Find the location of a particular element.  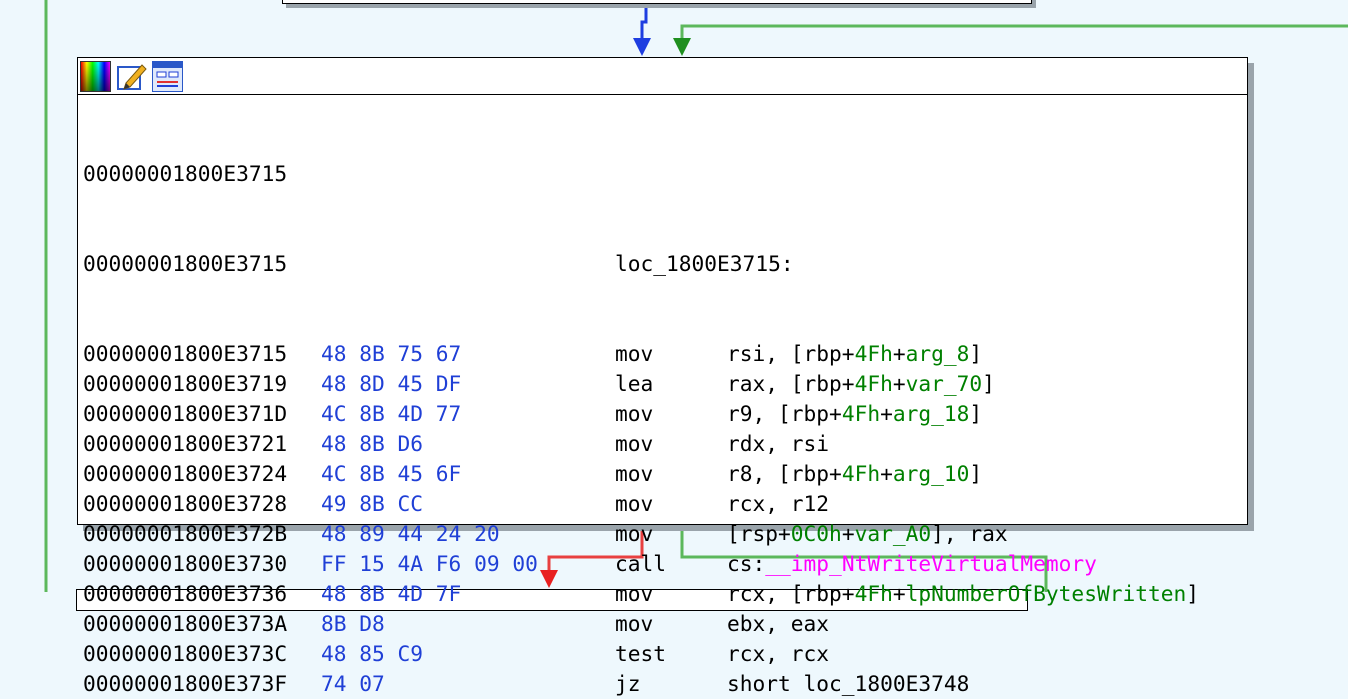

opcode-bytes: 48 8B D6 is located at coordinates (372, 443).